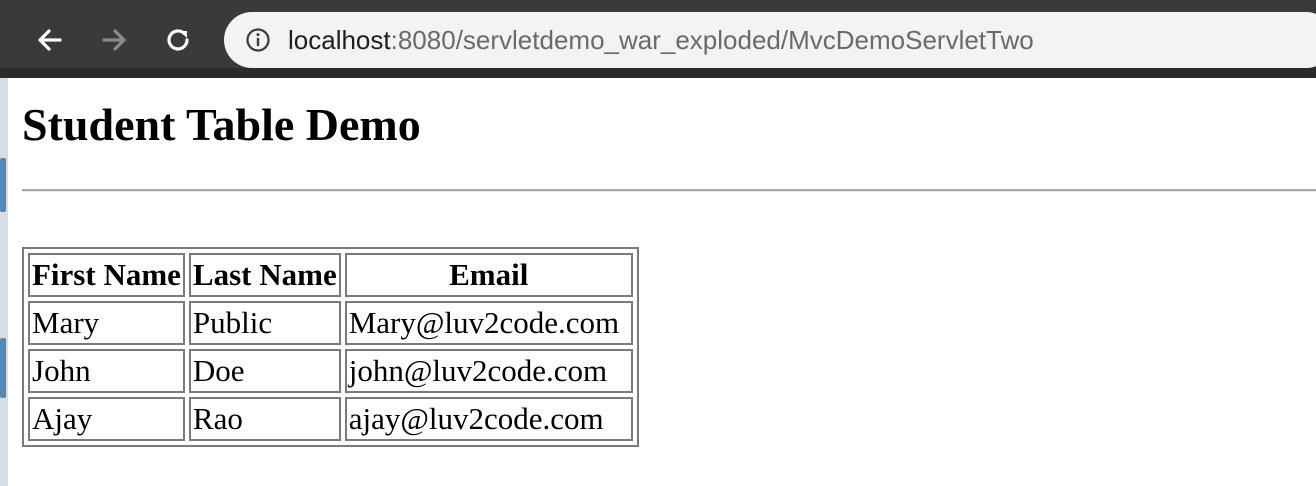  I want to click on forward-button, so click(114, 40).